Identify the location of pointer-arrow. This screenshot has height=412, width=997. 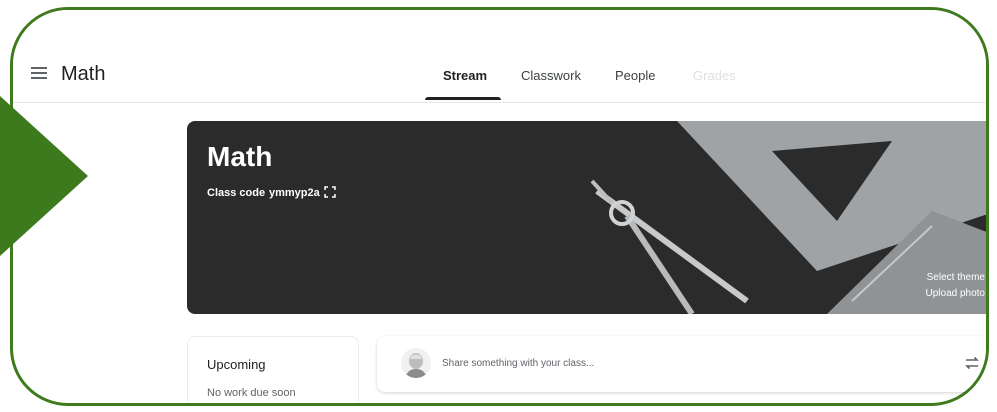
(44, 176).